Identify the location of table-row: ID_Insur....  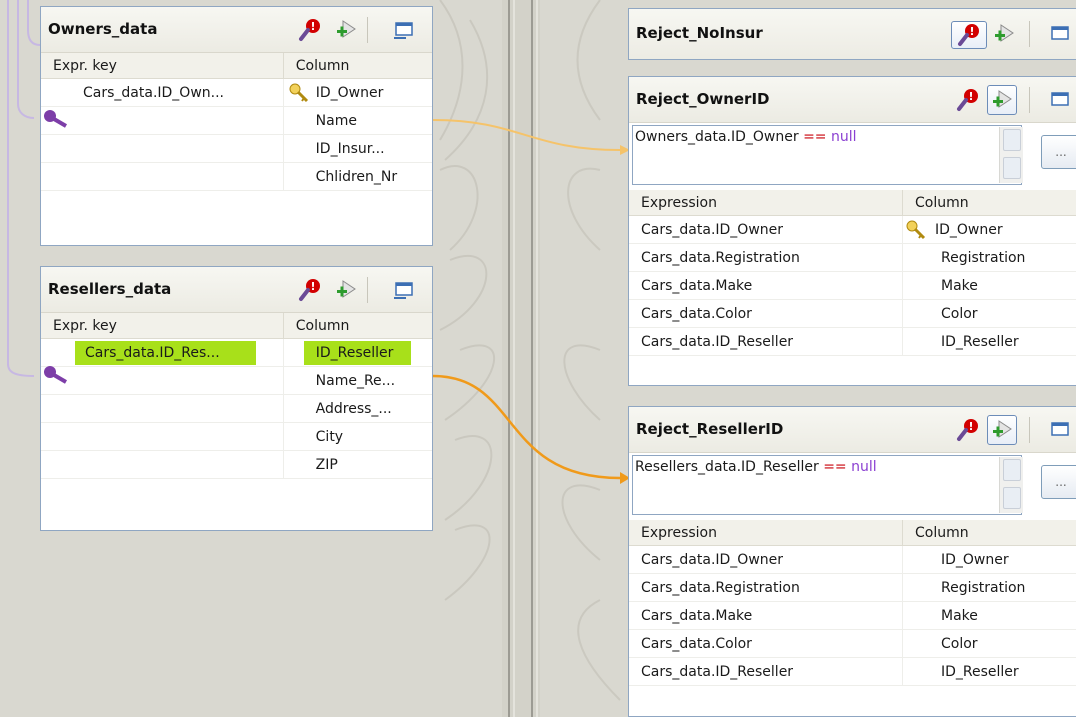
(236, 149).